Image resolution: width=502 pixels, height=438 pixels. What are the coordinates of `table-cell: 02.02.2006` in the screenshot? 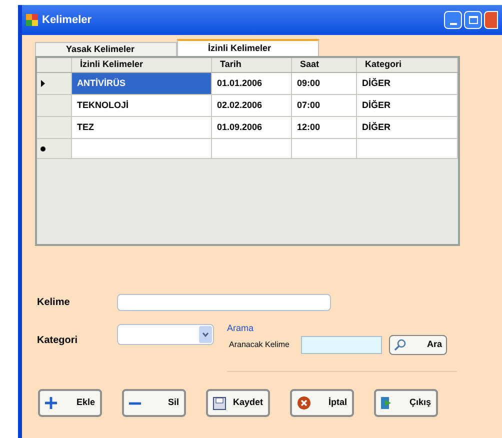 It's located at (252, 105).